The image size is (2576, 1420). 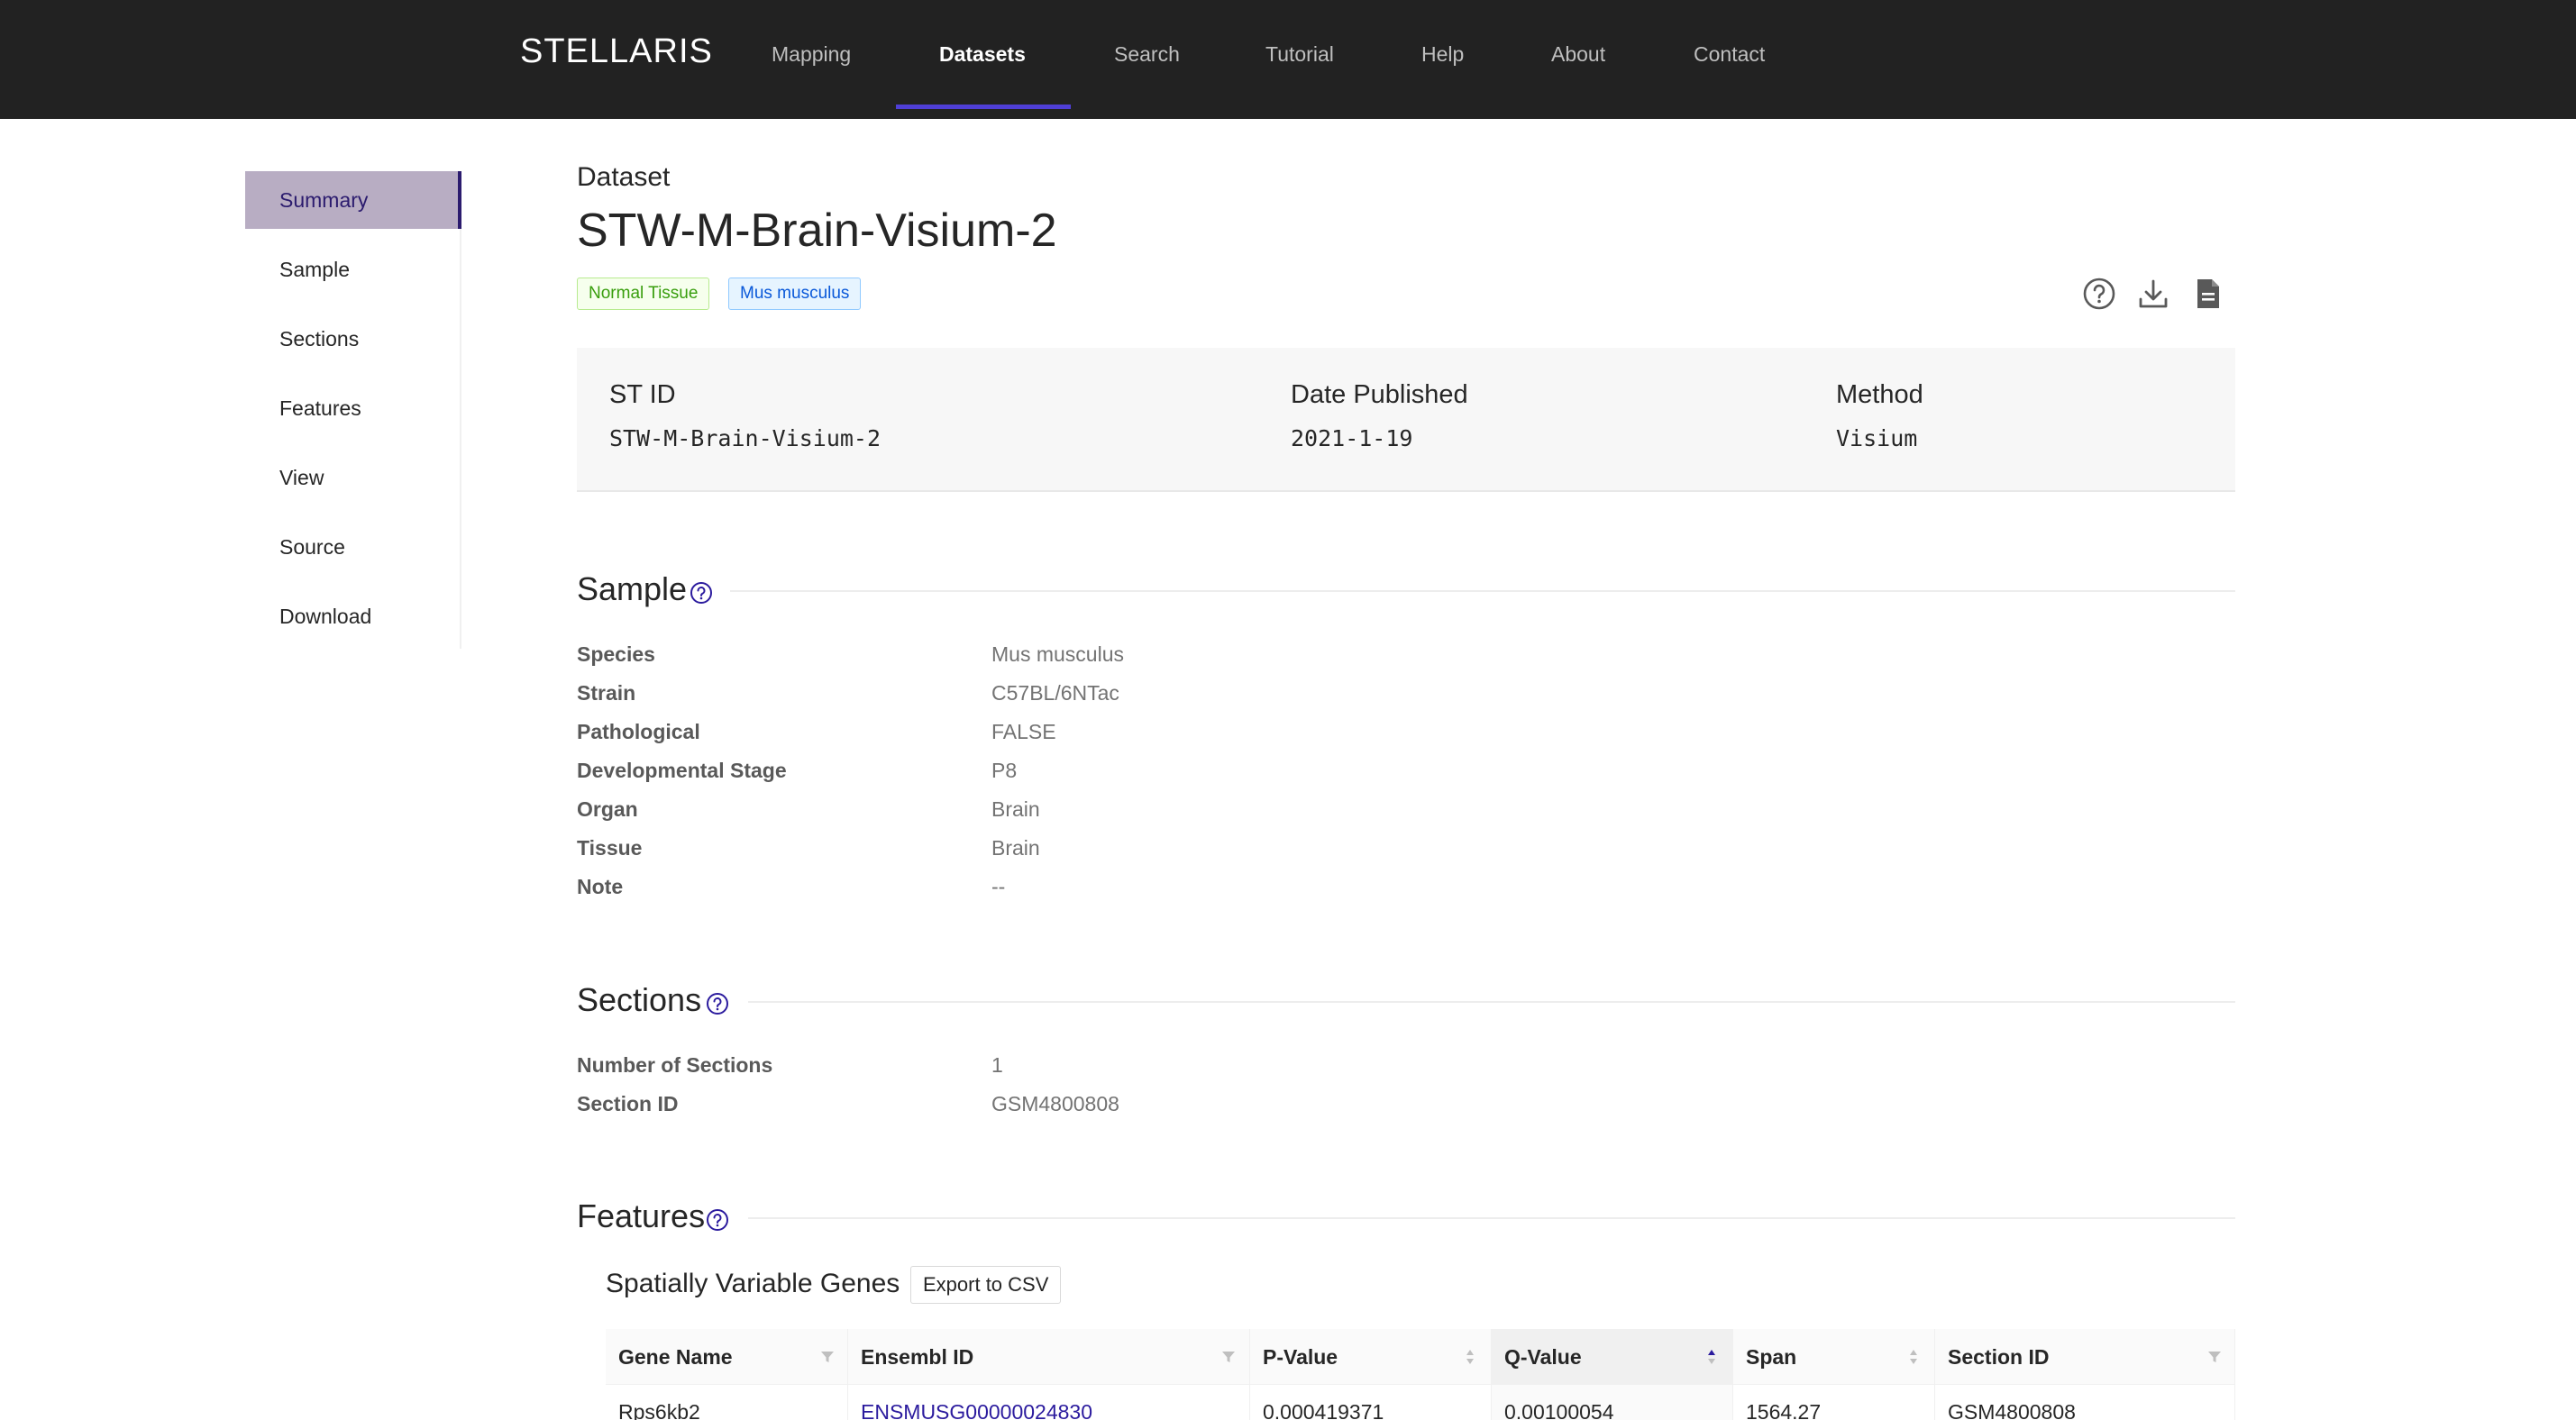 I want to click on st-id-value: STW-M-Brain-Visium-2, so click(x=745, y=438).